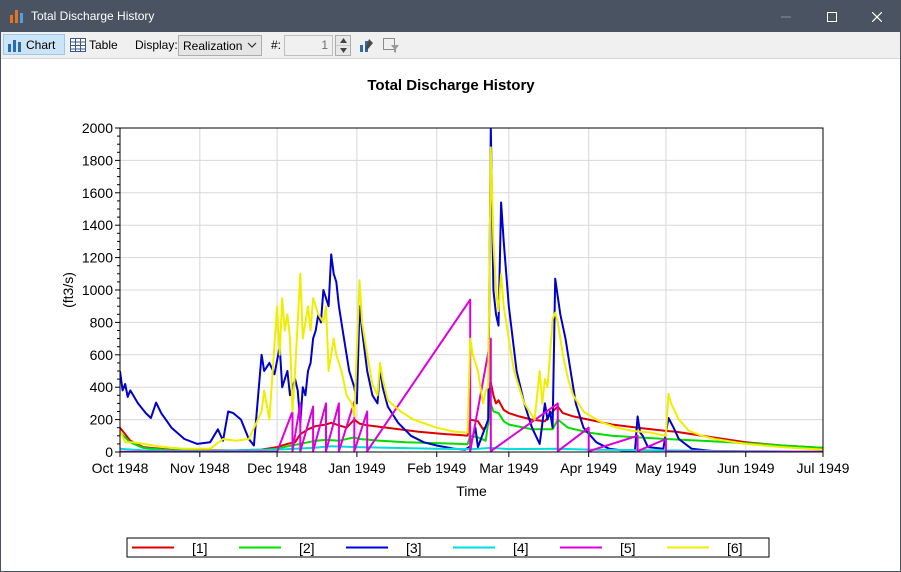 The height and width of the screenshot is (572, 901). Describe the element at coordinates (102, 355) in the screenshot. I see `y-tick-label: 600` at that location.